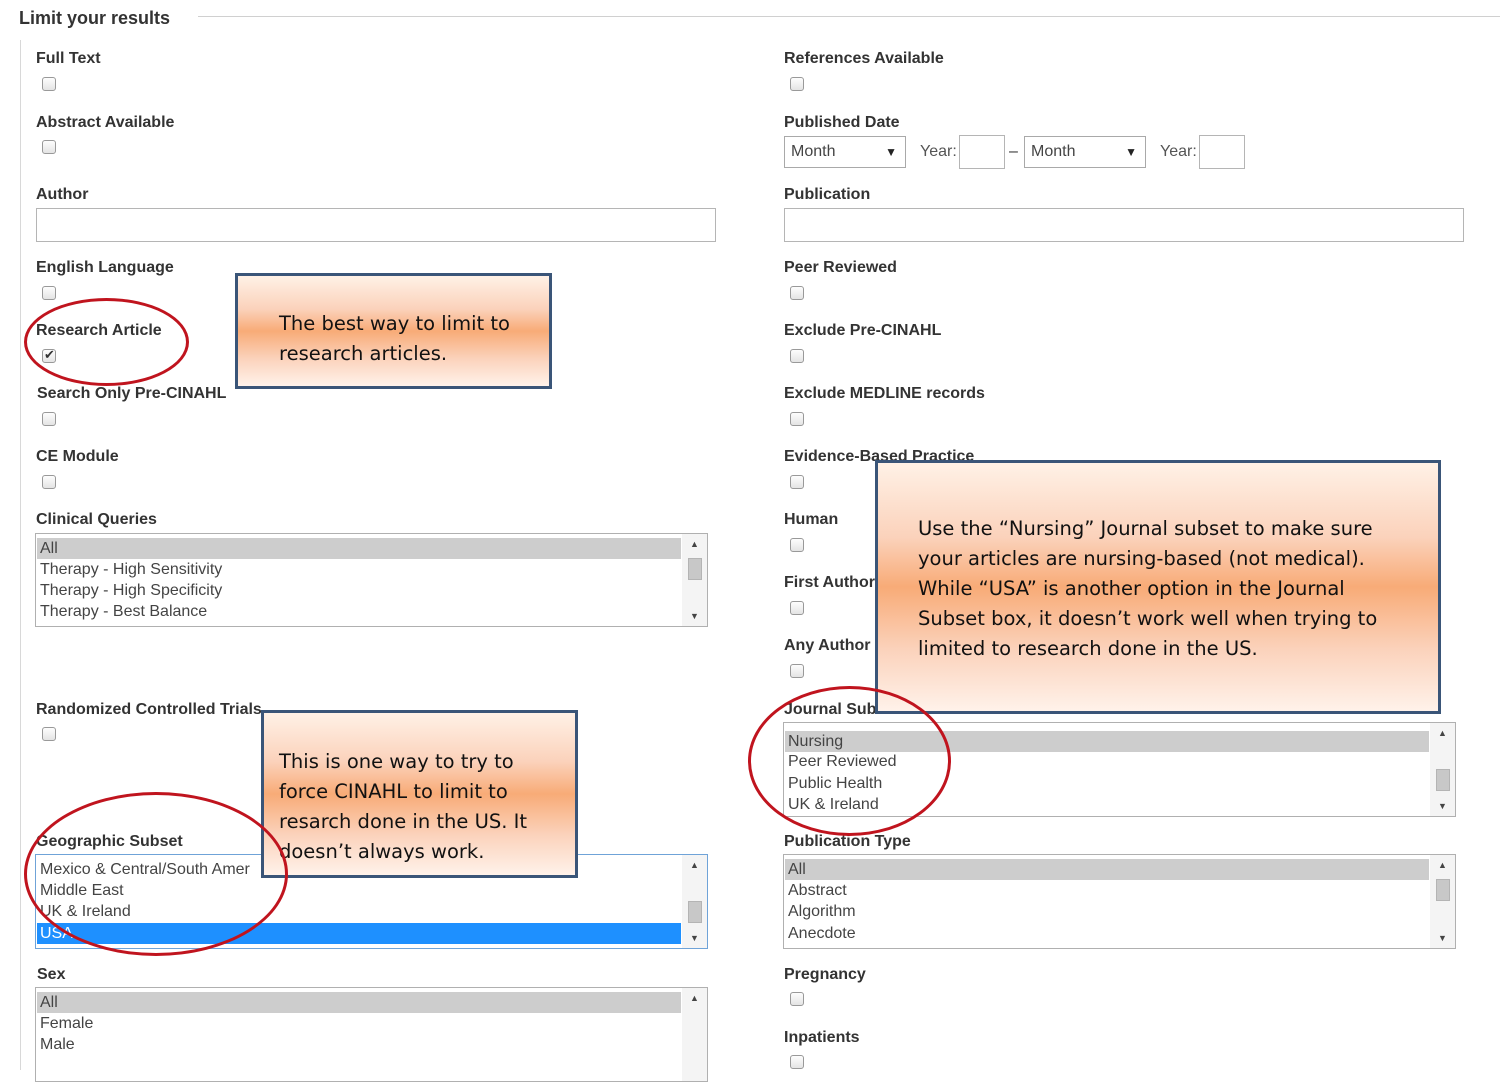 The height and width of the screenshot is (1082, 1500). What do you see at coordinates (371, 1034) in the screenshot?
I see `sex-listbox: All Female Male ▲` at bounding box center [371, 1034].